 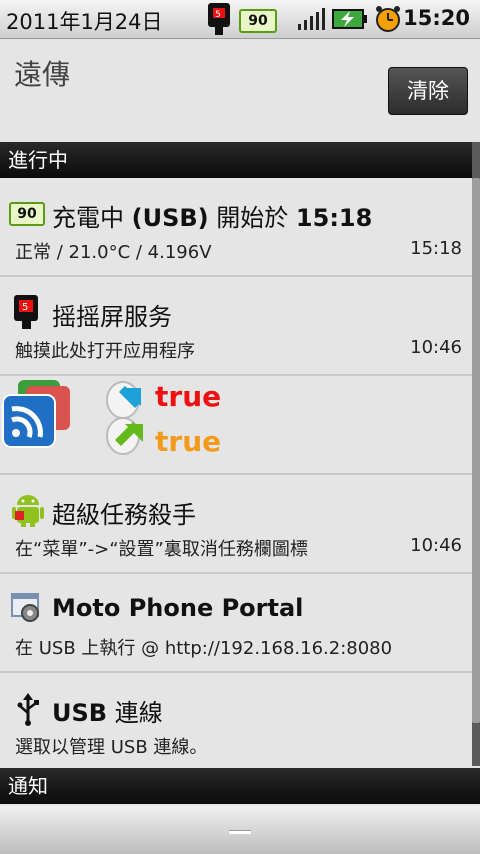 What do you see at coordinates (28, 709) in the screenshot?
I see `usb-icon` at bounding box center [28, 709].